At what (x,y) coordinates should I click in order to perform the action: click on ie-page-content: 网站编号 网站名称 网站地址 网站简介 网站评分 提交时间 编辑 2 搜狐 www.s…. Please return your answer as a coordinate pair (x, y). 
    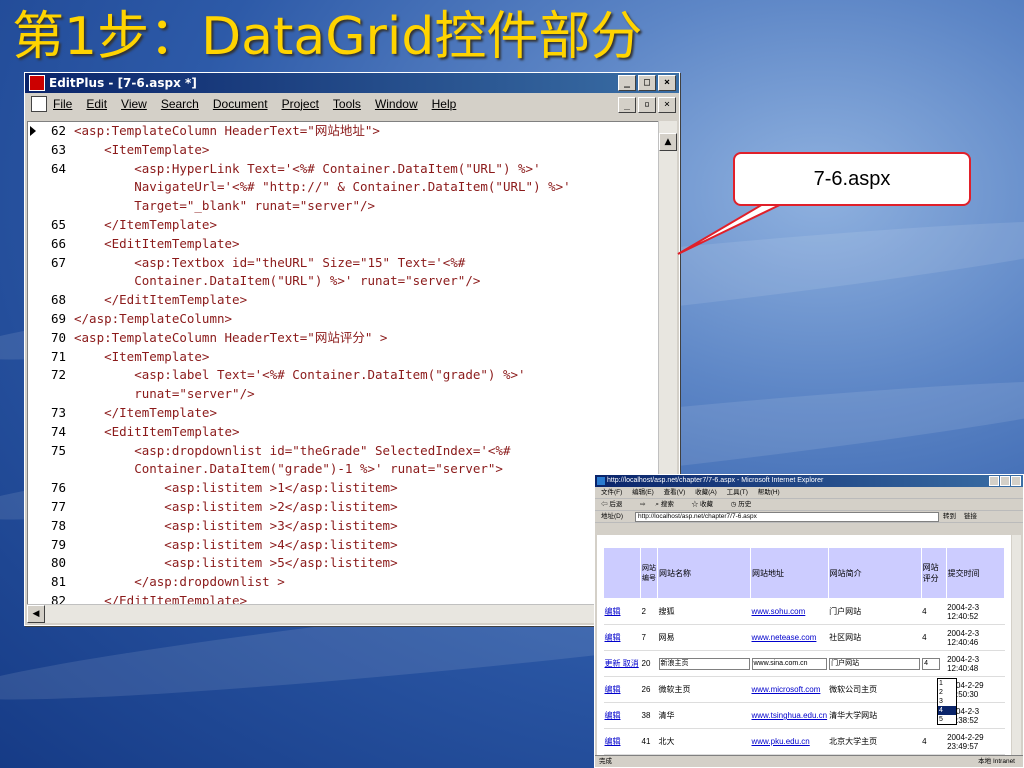
    Looking at the image, I should click on (804, 645).